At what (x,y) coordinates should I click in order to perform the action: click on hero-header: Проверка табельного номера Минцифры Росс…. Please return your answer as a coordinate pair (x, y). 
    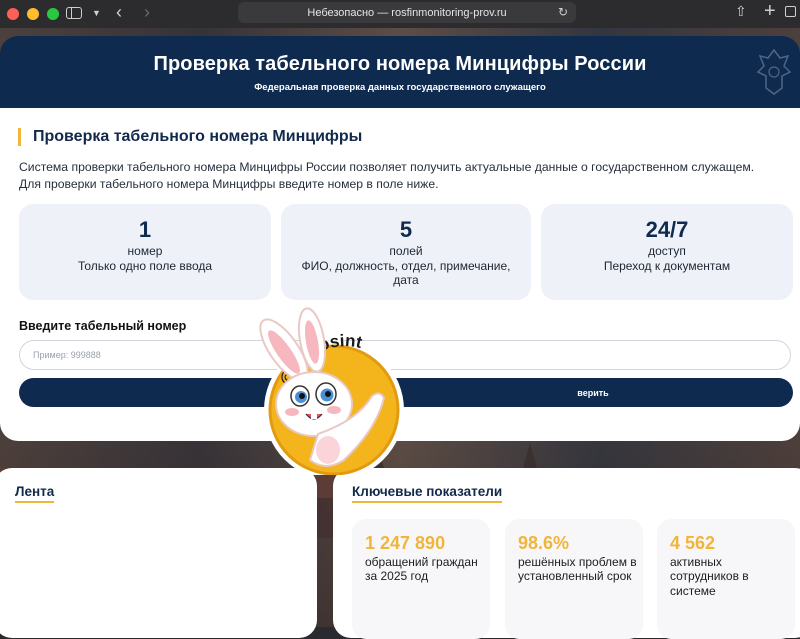
    Looking at the image, I should click on (400, 72).